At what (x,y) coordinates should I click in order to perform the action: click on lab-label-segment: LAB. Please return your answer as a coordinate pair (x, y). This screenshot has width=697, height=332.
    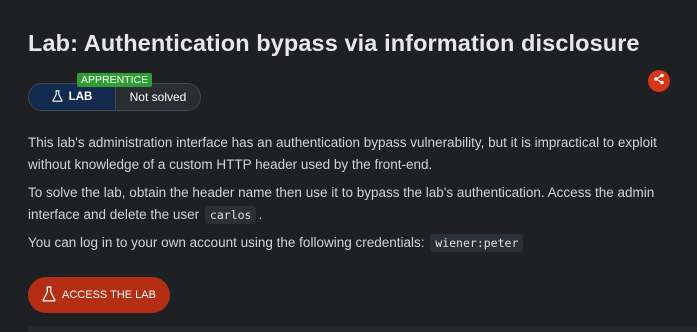
    Looking at the image, I should click on (72, 97).